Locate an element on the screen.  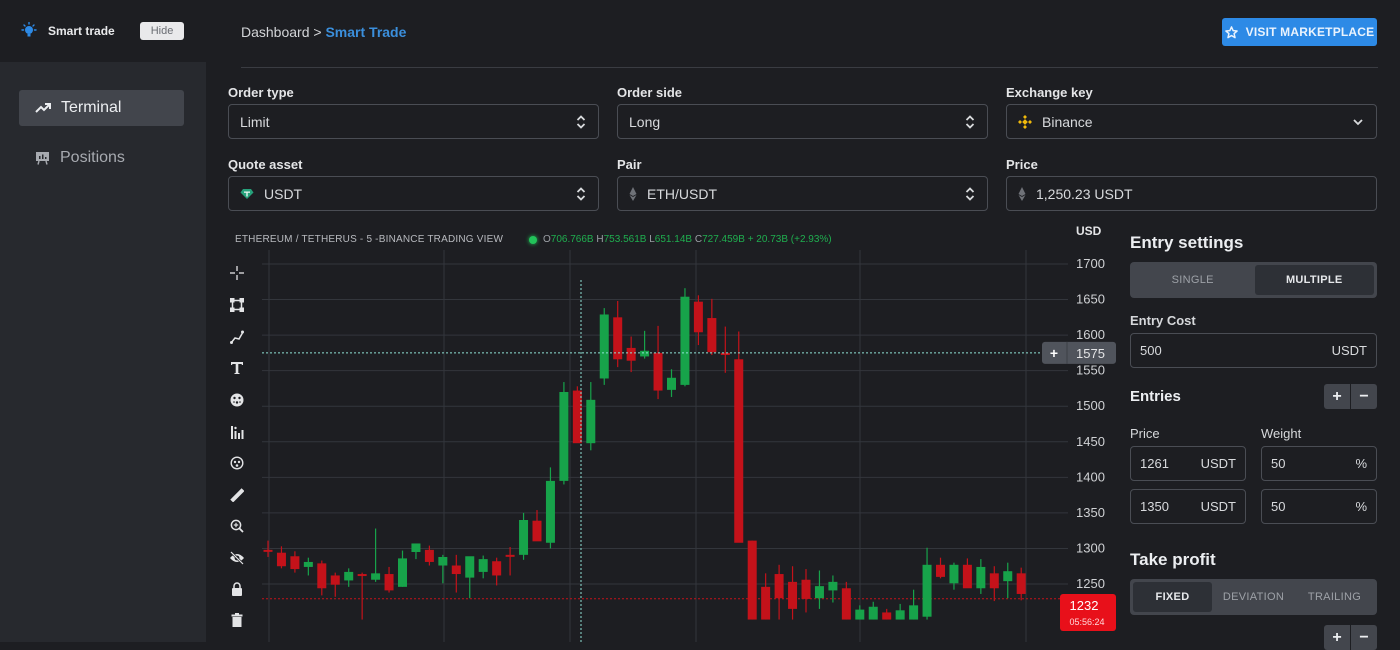
y-axis-currency-label: USD is located at coordinates (1089, 231).